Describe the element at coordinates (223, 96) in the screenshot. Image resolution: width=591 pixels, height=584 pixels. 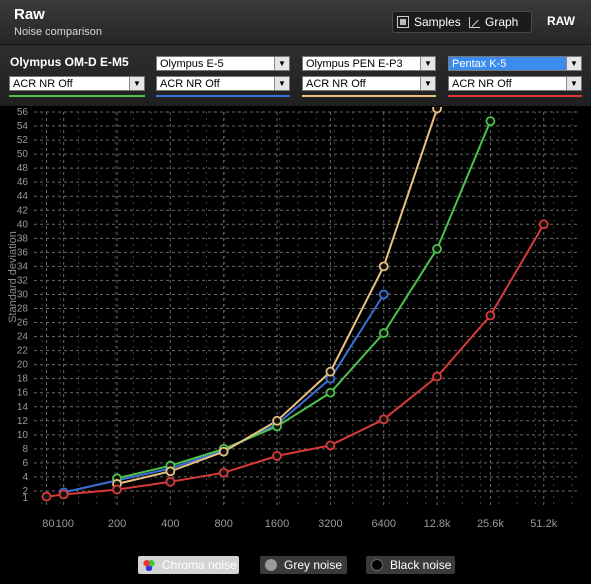
I see `camera-2-color-line` at that location.